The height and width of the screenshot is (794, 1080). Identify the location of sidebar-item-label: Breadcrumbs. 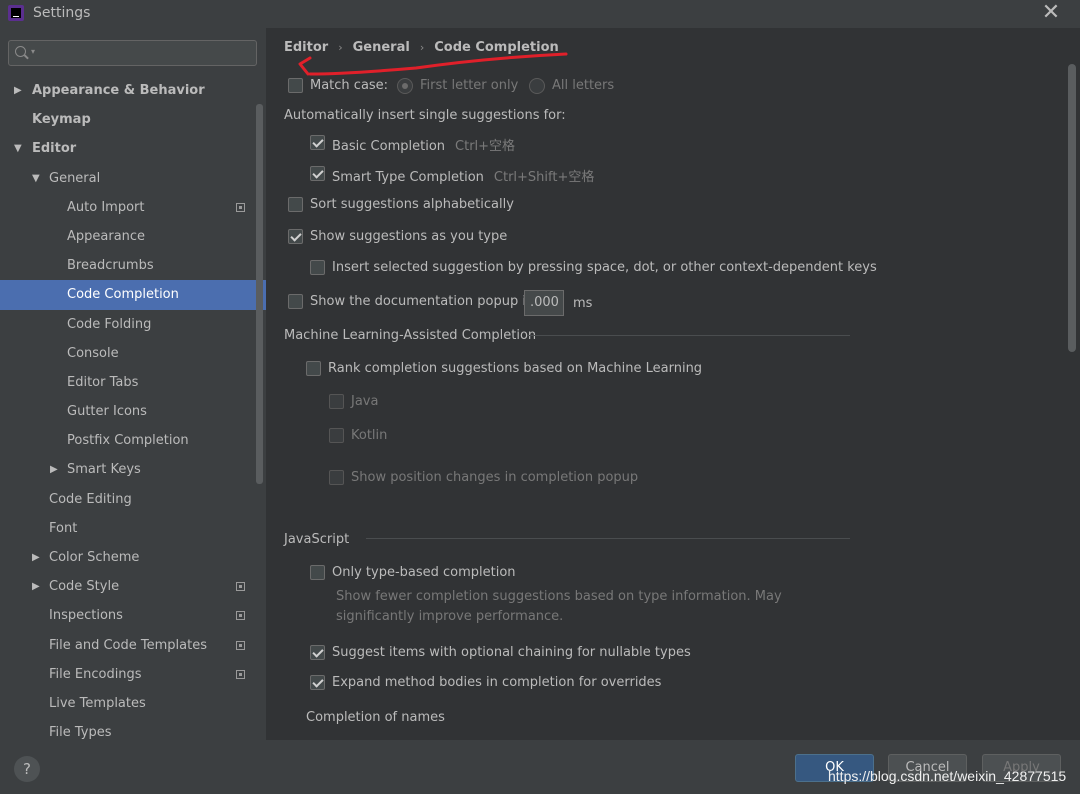
(110, 266).